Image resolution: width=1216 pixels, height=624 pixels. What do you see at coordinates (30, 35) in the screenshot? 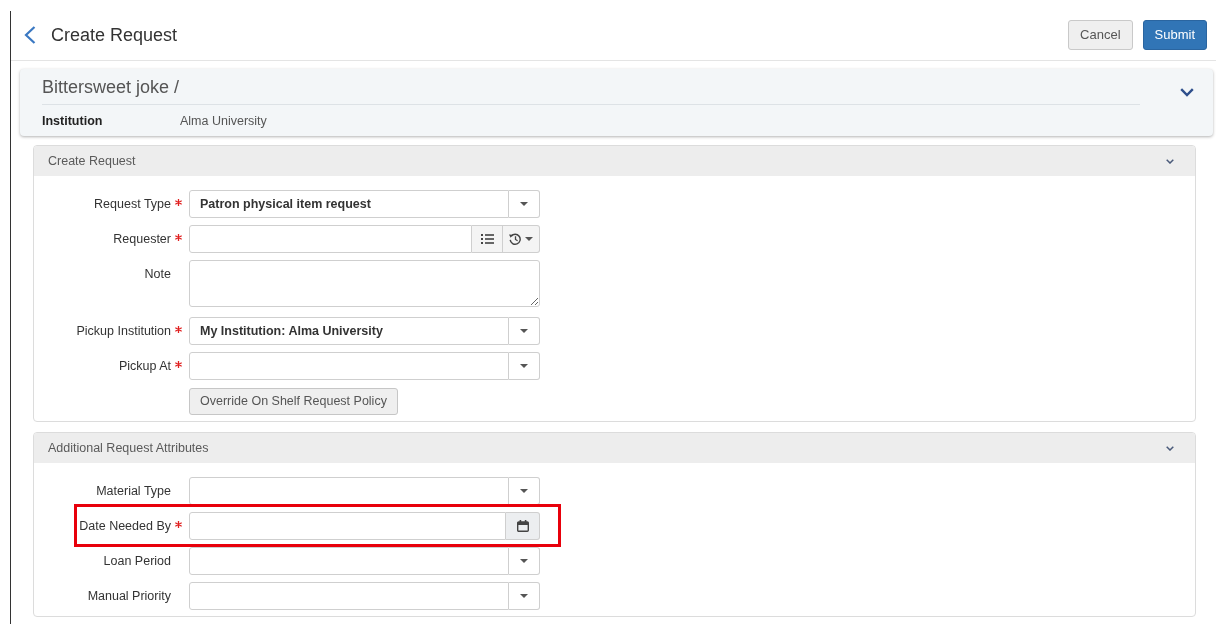
I see `back-icon` at bounding box center [30, 35].